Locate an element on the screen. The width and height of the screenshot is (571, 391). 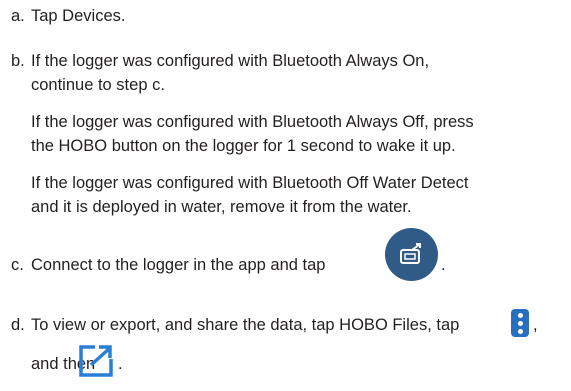
readout-icon is located at coordinates (411, 254).